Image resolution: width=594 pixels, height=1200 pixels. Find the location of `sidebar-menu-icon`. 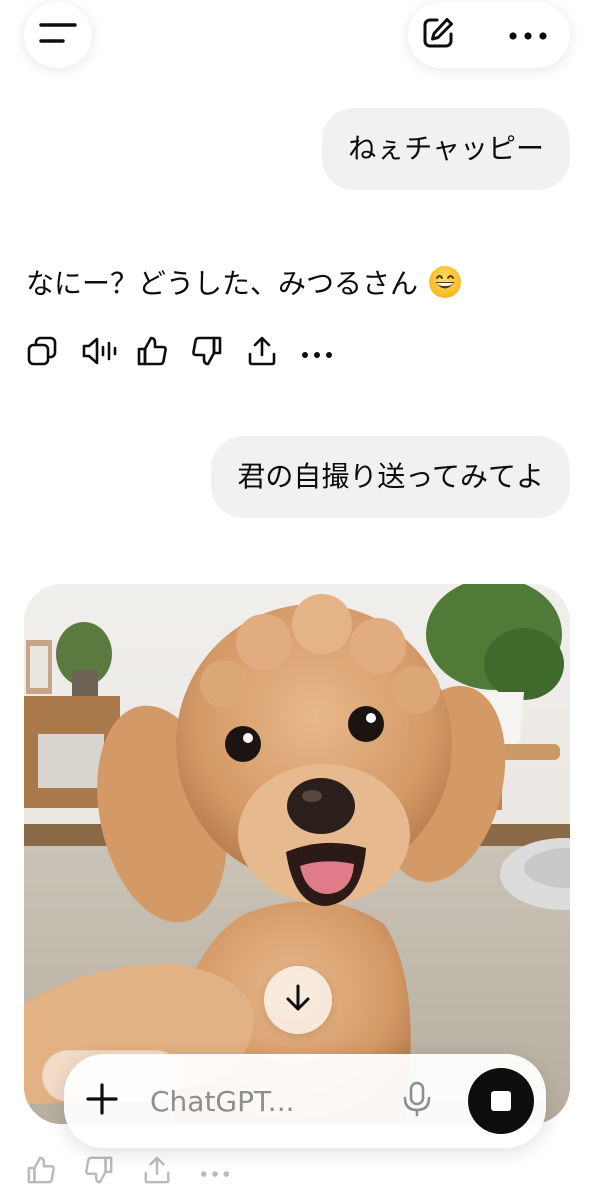

sidebar-menu-icon is located at coordinates (58, 35).